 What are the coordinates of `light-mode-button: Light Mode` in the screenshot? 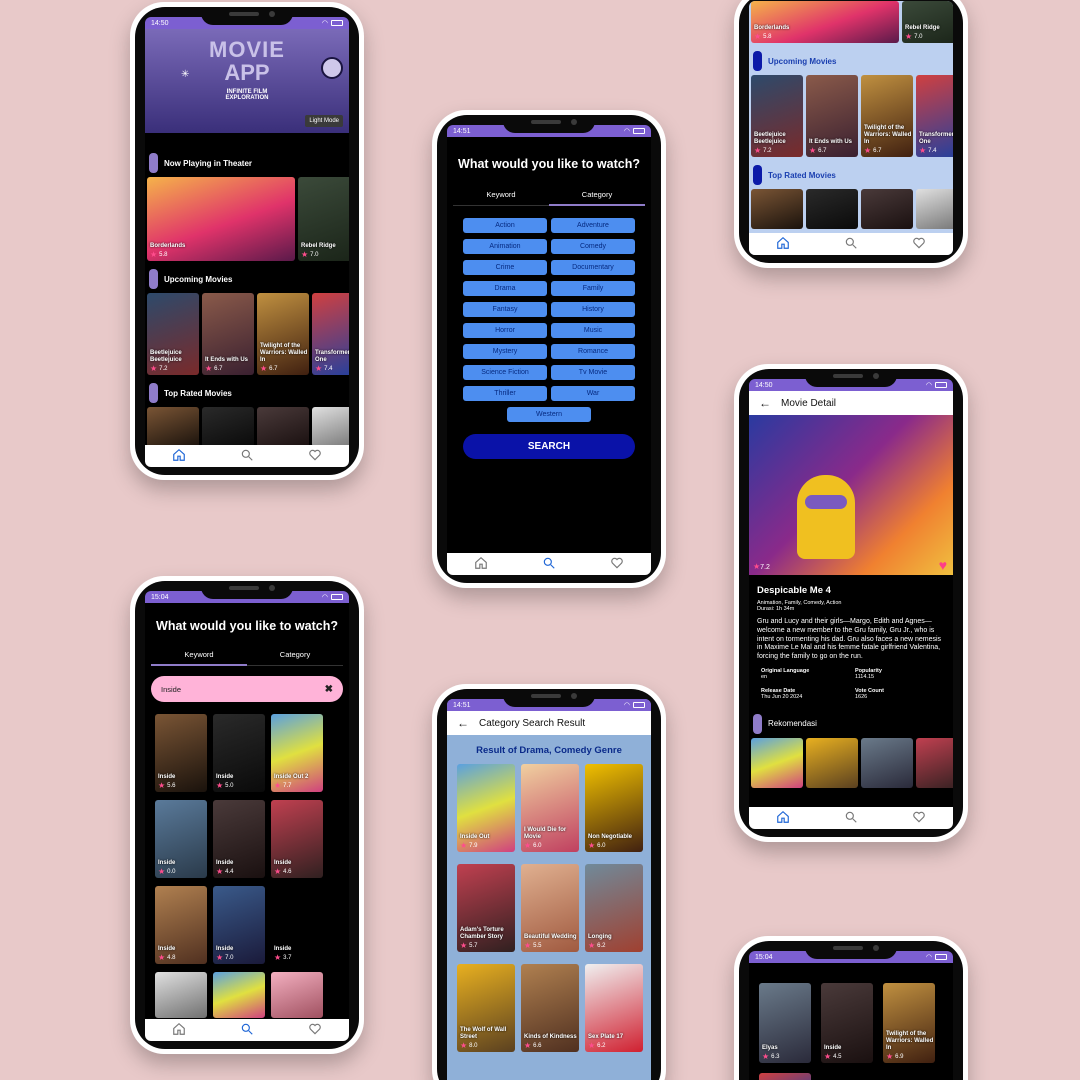 It's located at (324, 121).